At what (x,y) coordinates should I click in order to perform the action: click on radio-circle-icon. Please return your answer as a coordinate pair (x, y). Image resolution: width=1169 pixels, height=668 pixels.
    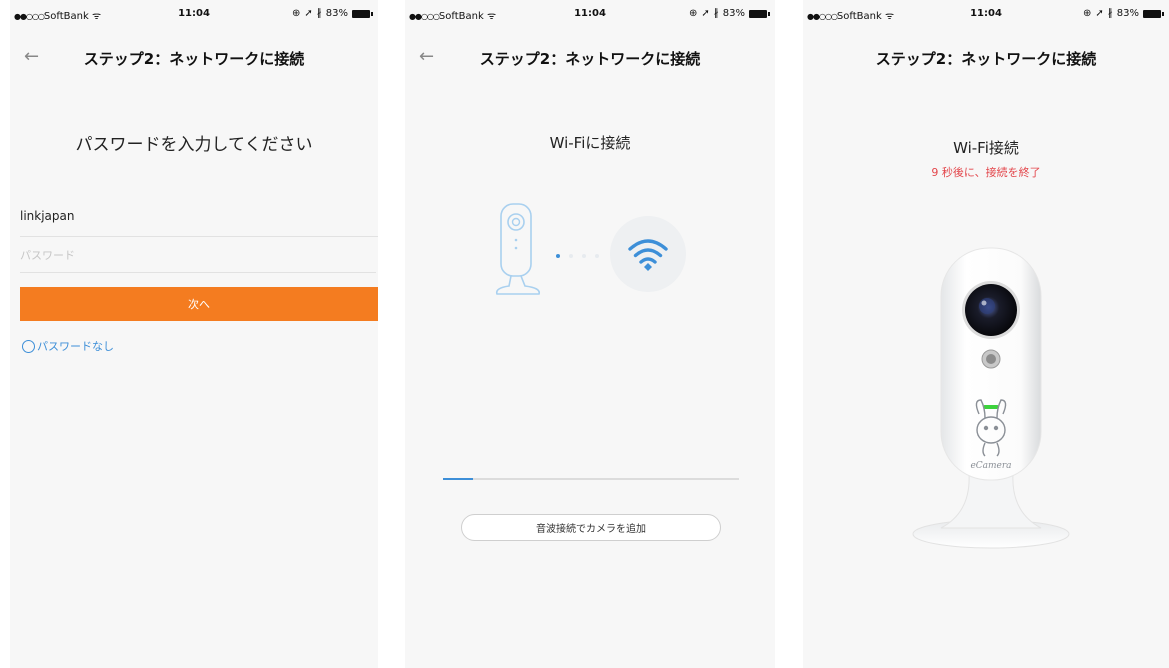
    Looking at the image, I should click on (28, 346).